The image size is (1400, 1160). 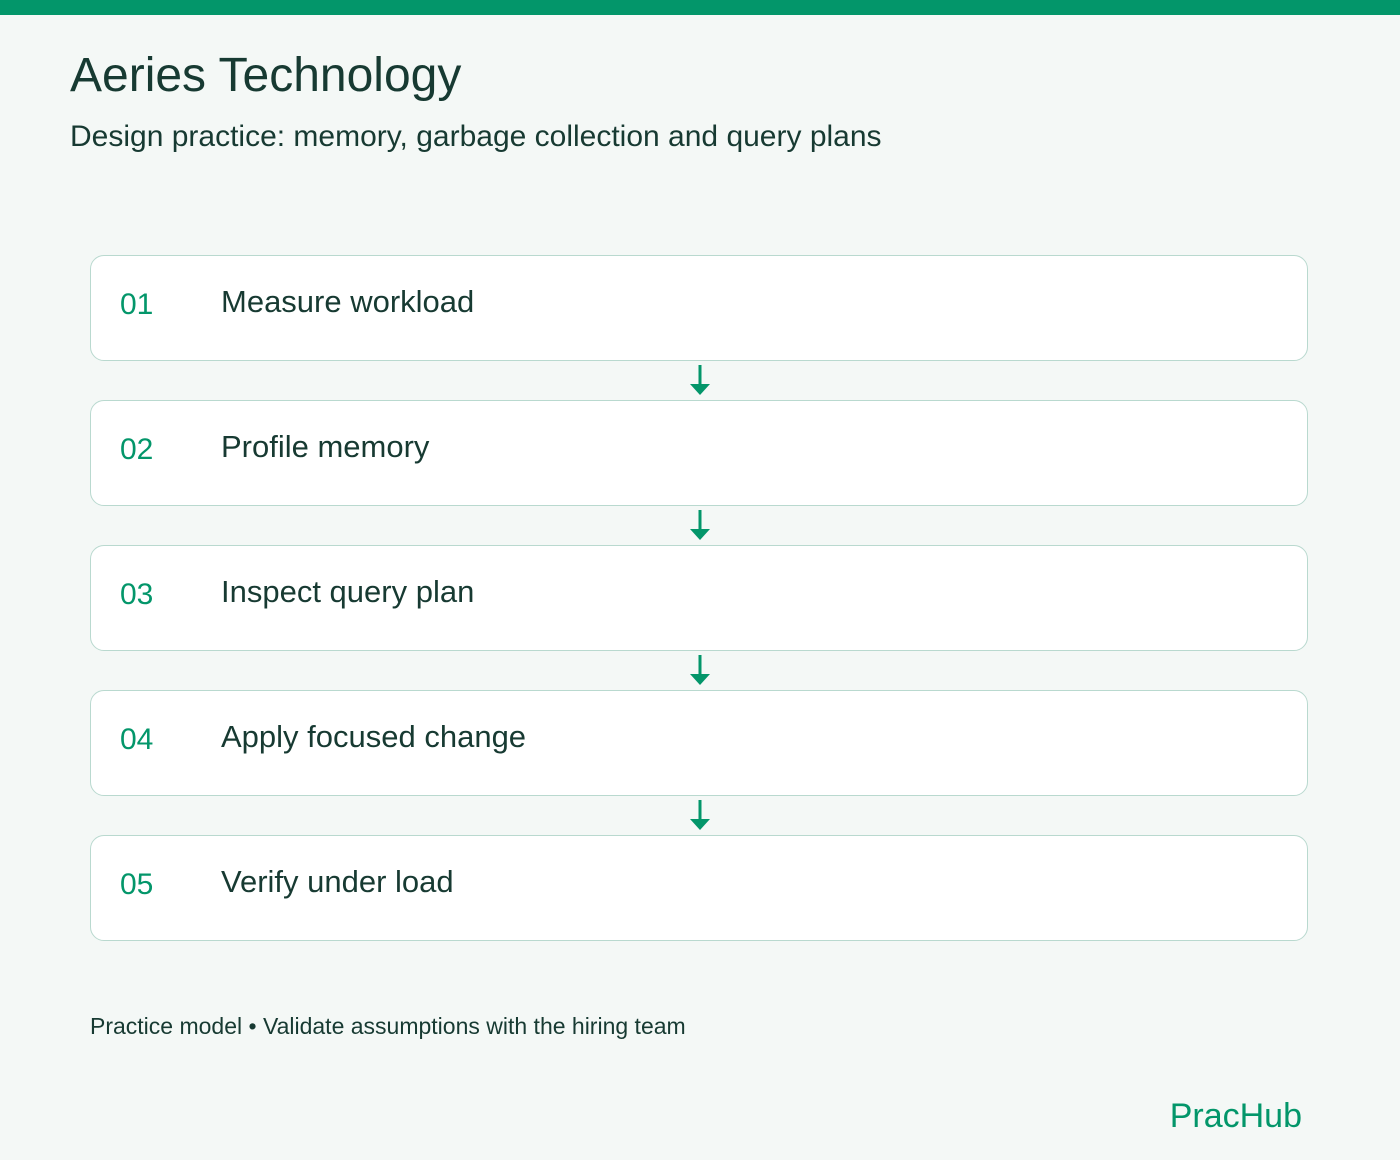 What do you see at coordinates (337, 881) in the screenshot?
I see `step-label: Verify under load` at bounding box center [337, 881].